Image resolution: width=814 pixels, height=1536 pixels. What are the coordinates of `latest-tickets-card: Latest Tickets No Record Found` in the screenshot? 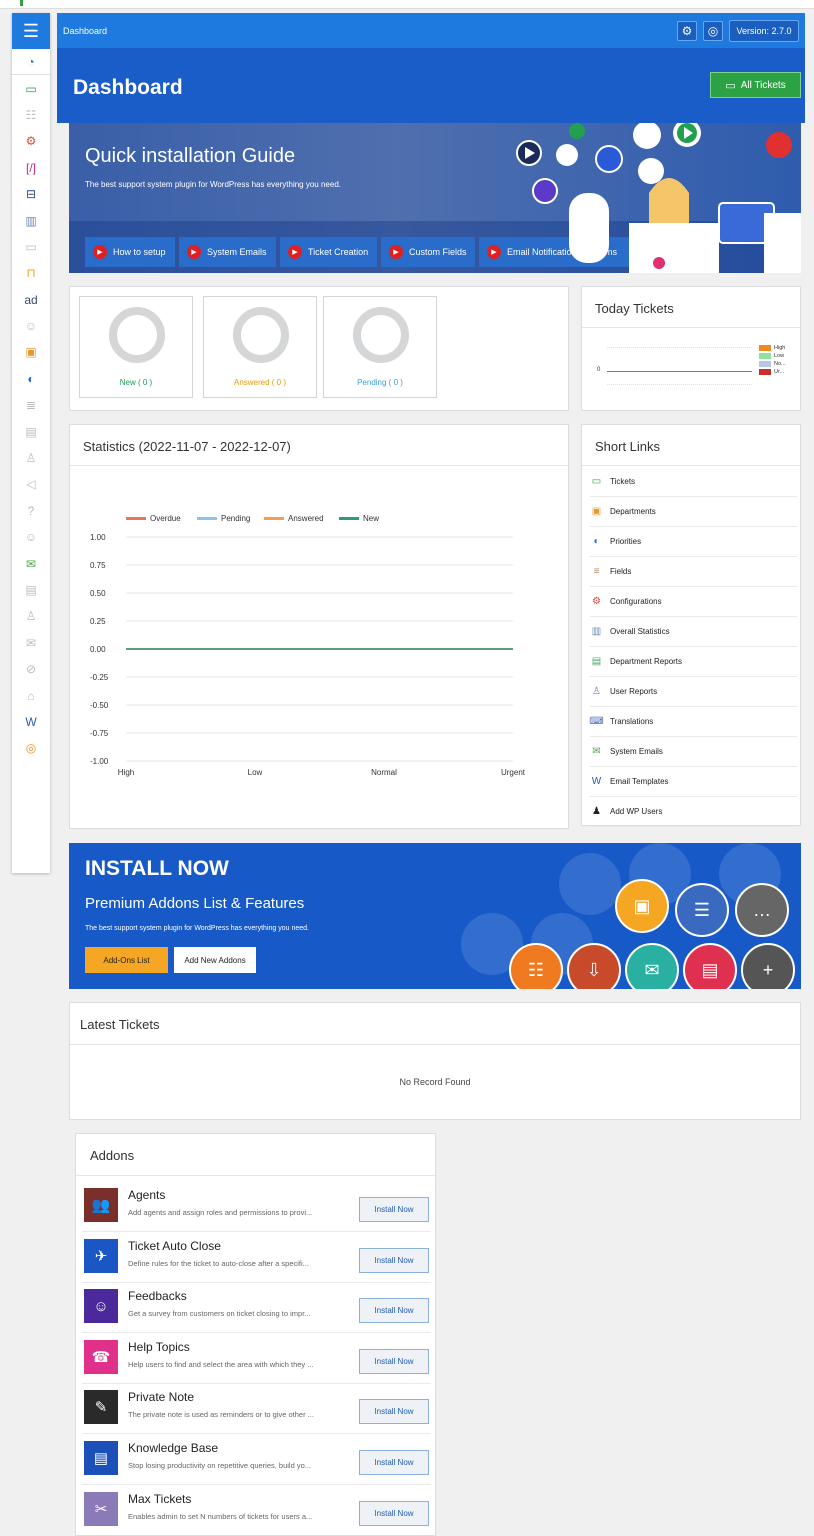 It's located at (435, 1061).